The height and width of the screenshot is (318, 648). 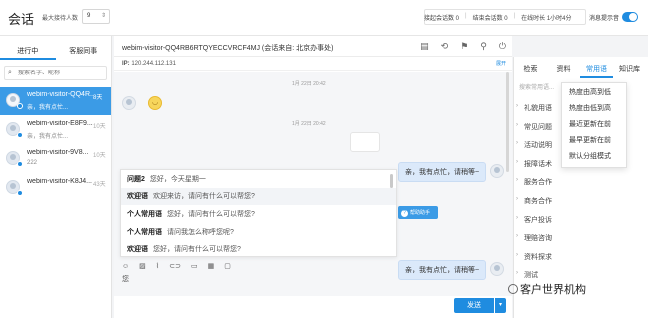 I want to click on message-bubble, so click(x=365, y=142).